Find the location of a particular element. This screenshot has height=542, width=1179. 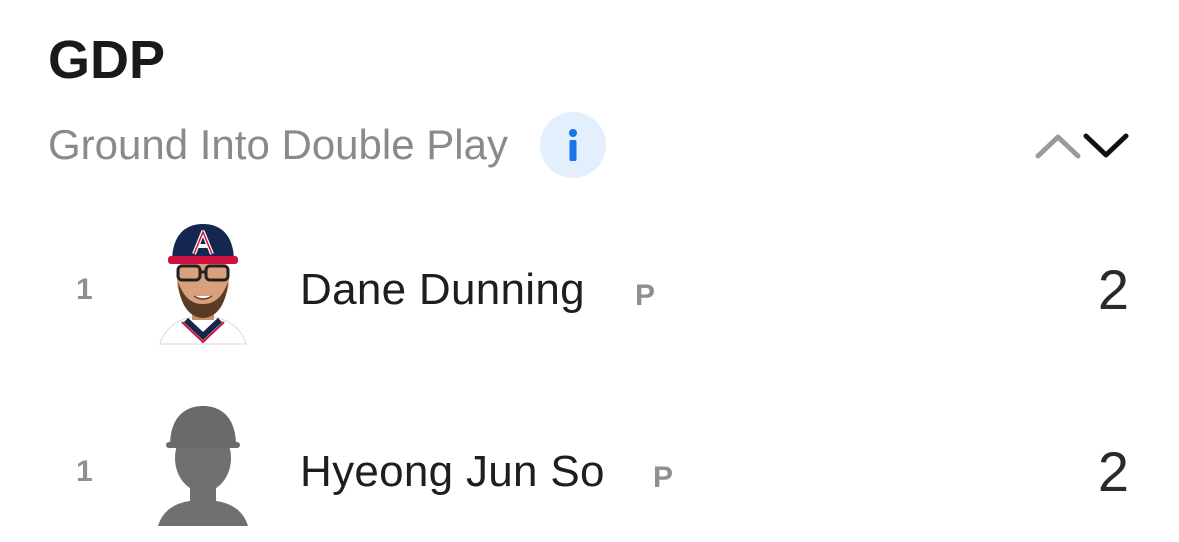

sort-controls is located at coordinates (1083, 146).